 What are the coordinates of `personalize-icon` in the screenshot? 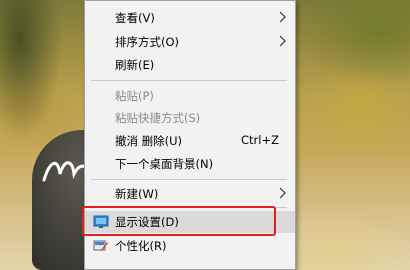 It's located at (100, 245).